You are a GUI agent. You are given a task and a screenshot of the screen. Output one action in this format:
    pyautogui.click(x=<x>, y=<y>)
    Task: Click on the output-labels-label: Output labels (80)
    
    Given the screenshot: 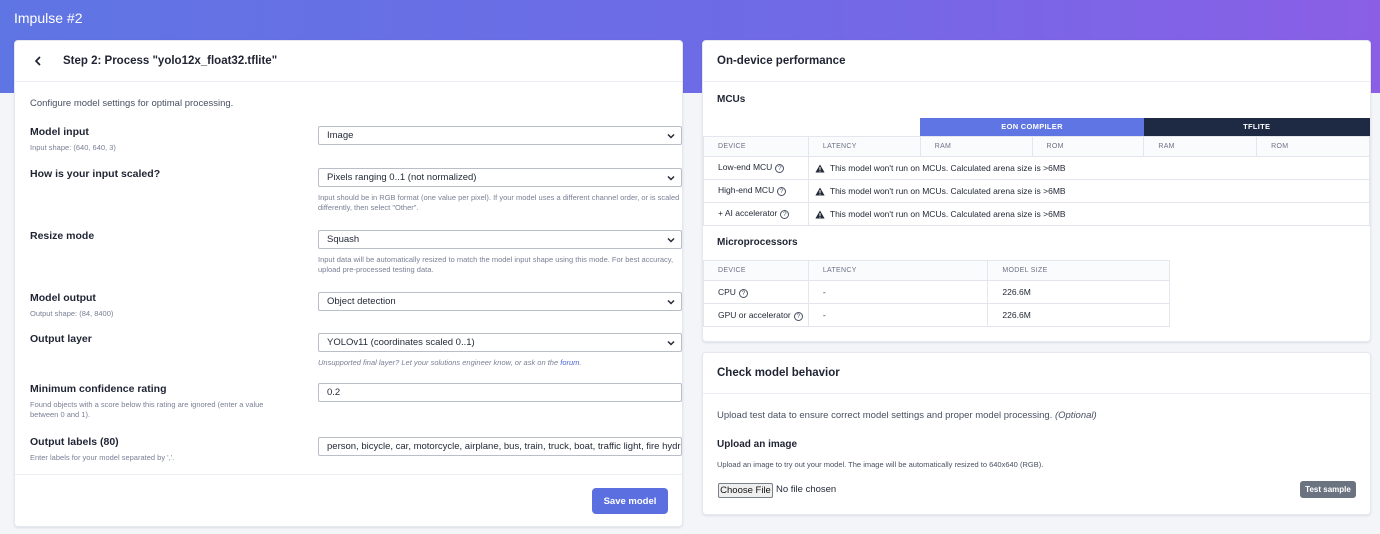 What is the action you would take?
    pyautogui.click(x=74, y=442)
    